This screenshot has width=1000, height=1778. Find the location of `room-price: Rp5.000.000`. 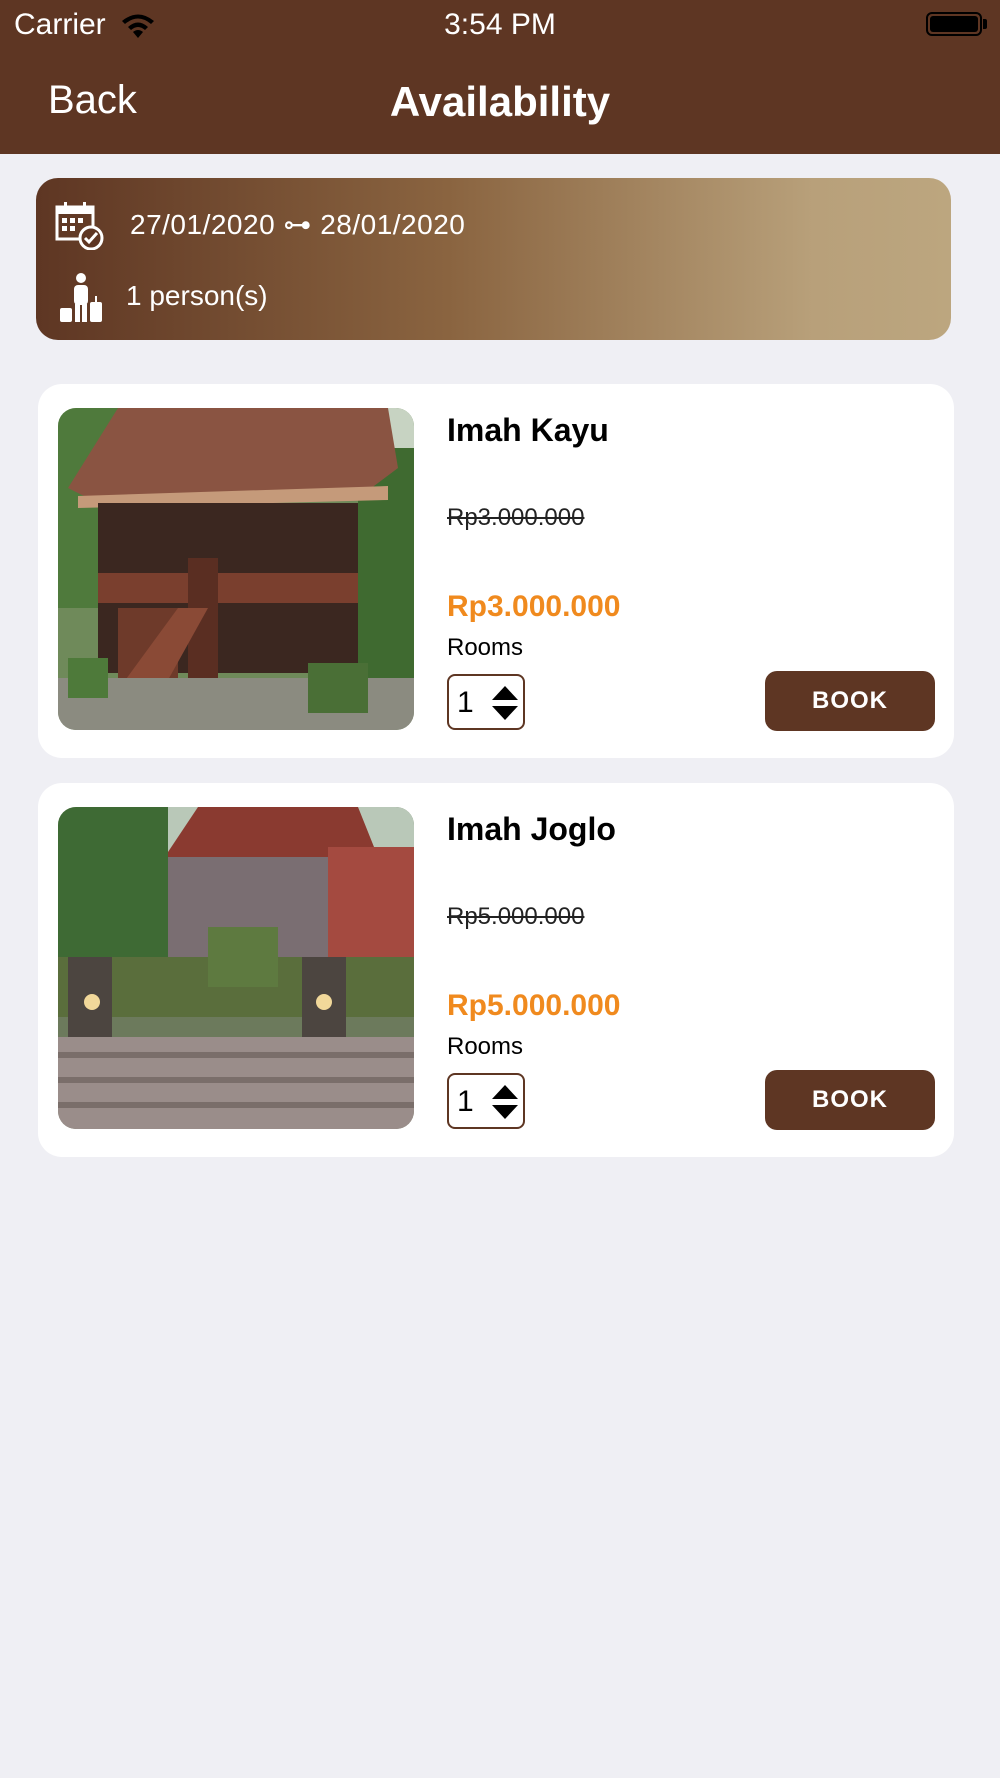

room-price: Rp5.000.000 is located at coordinates (534, 1005).